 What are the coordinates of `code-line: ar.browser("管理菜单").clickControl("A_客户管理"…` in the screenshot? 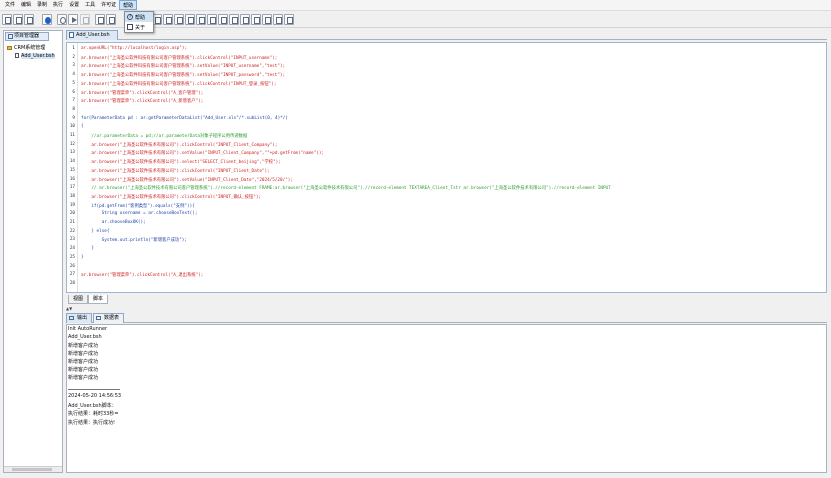 It's located at (142, 93).